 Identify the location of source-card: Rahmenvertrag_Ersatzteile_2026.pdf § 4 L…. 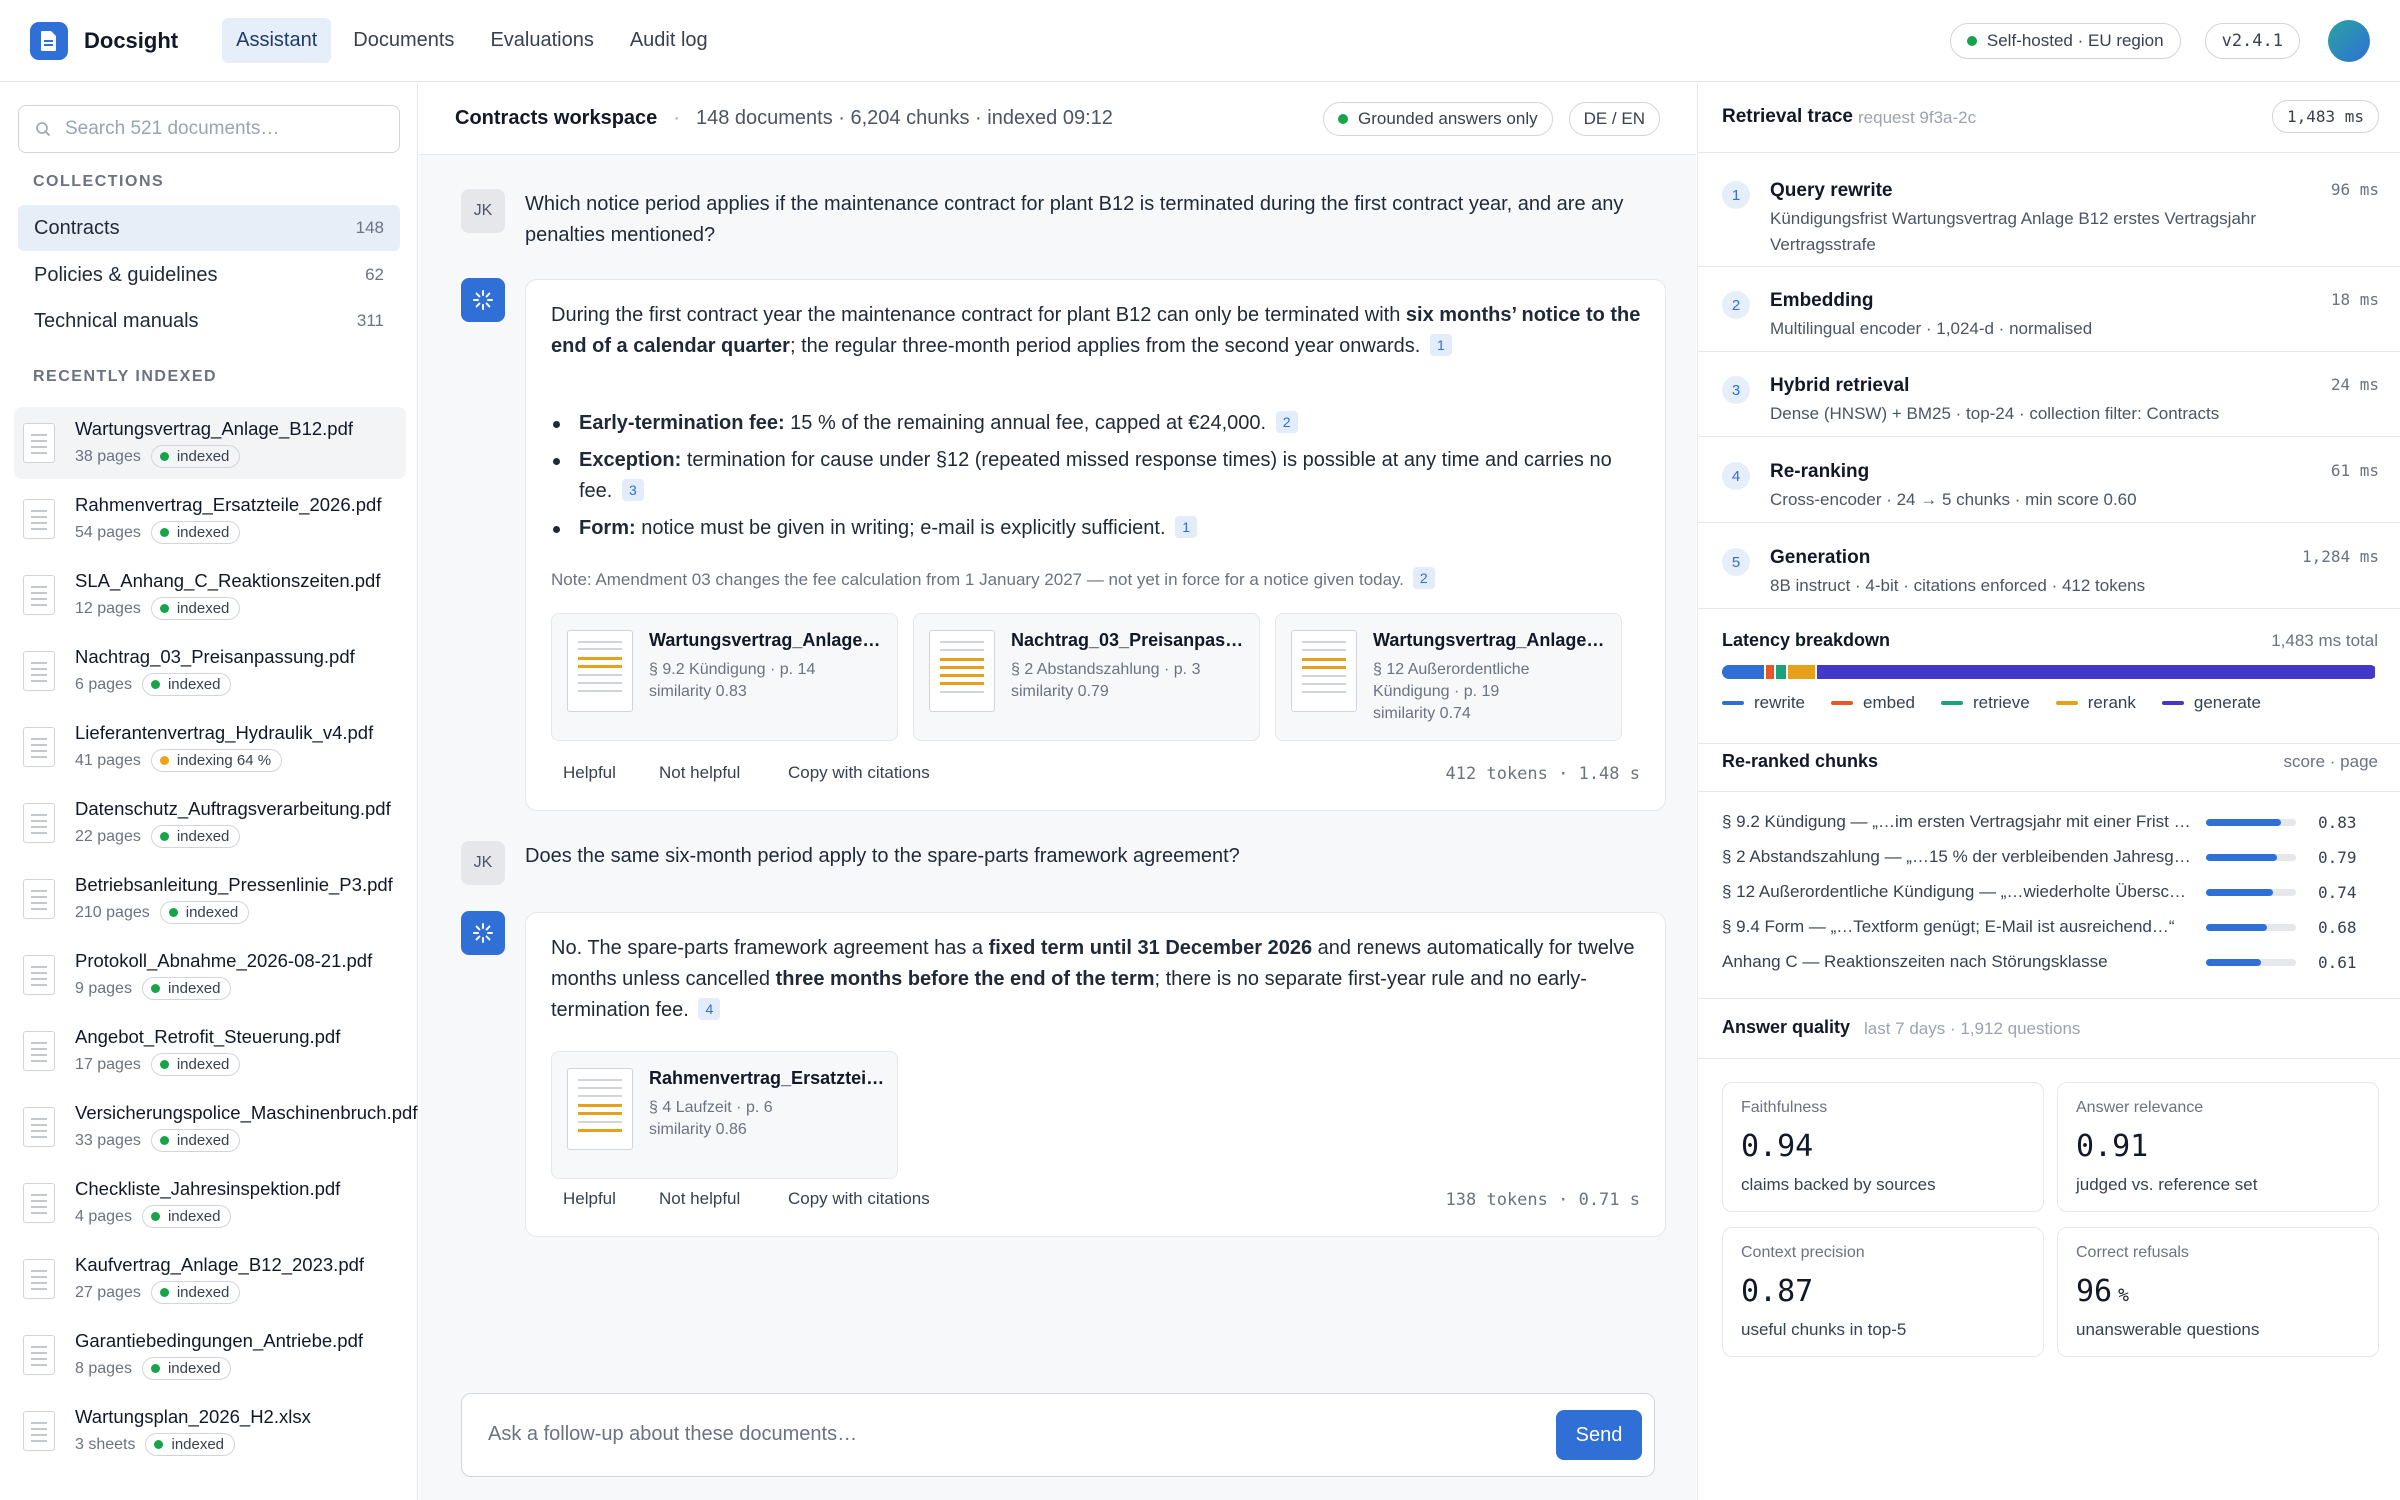
(724, 1115).